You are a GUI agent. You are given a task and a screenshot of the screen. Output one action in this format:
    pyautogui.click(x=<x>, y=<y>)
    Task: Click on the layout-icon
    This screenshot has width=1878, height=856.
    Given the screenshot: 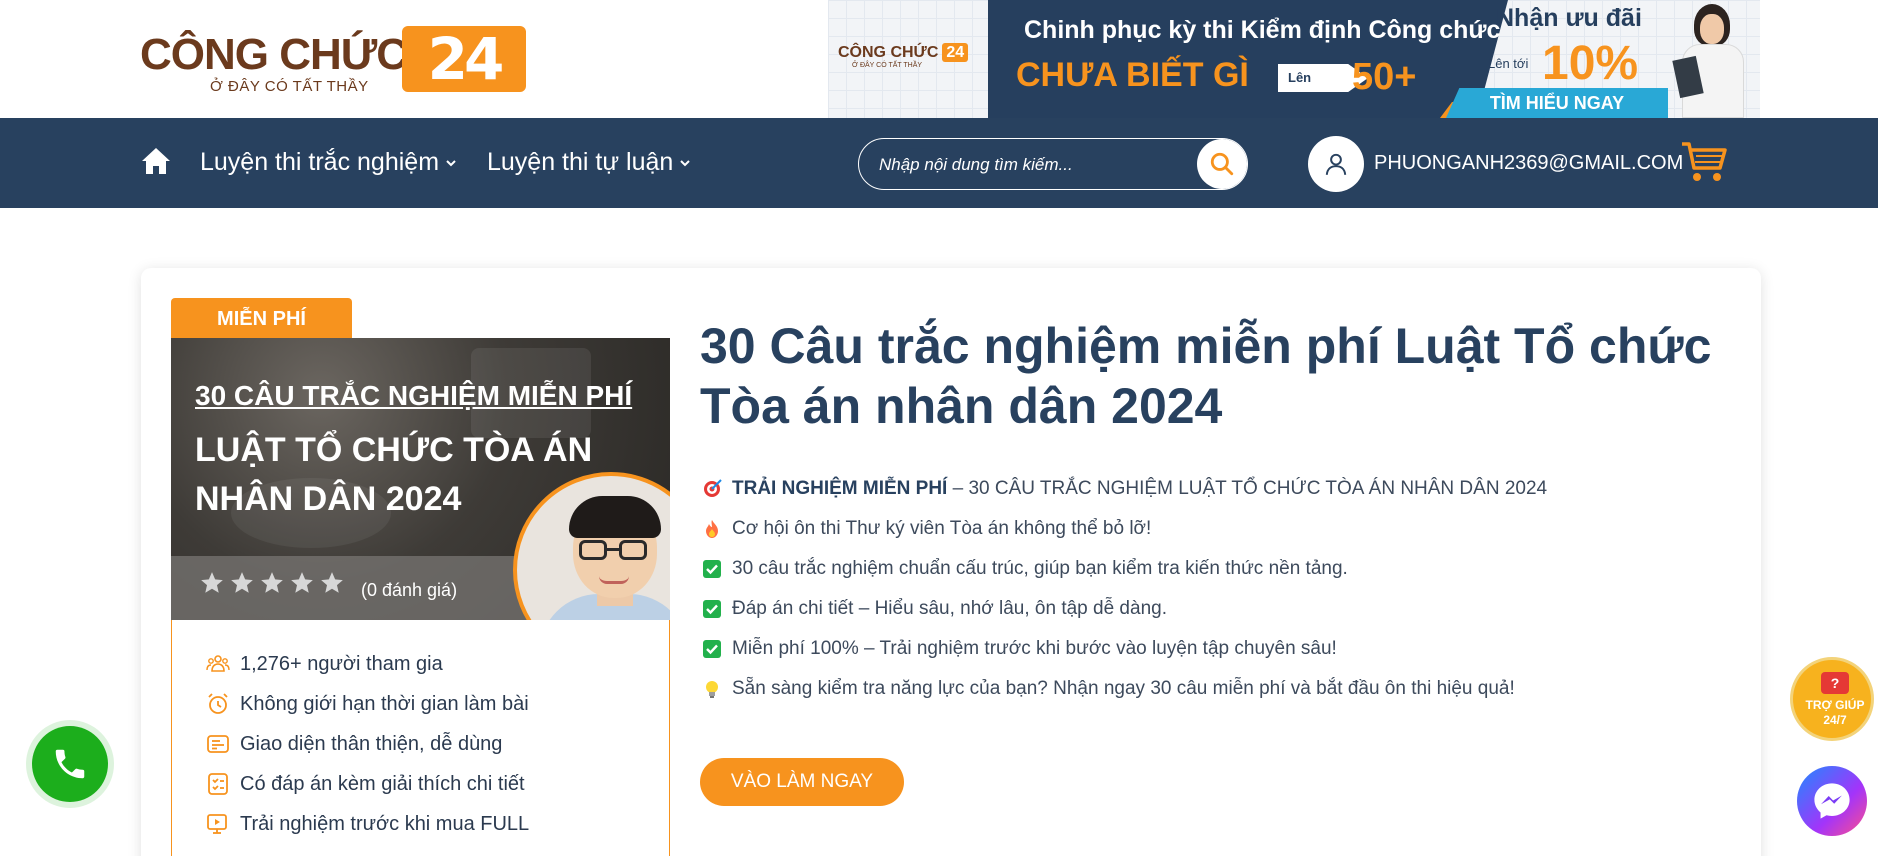 What is the action you would take?
    pyautogui.click(x=218, y=744)
    